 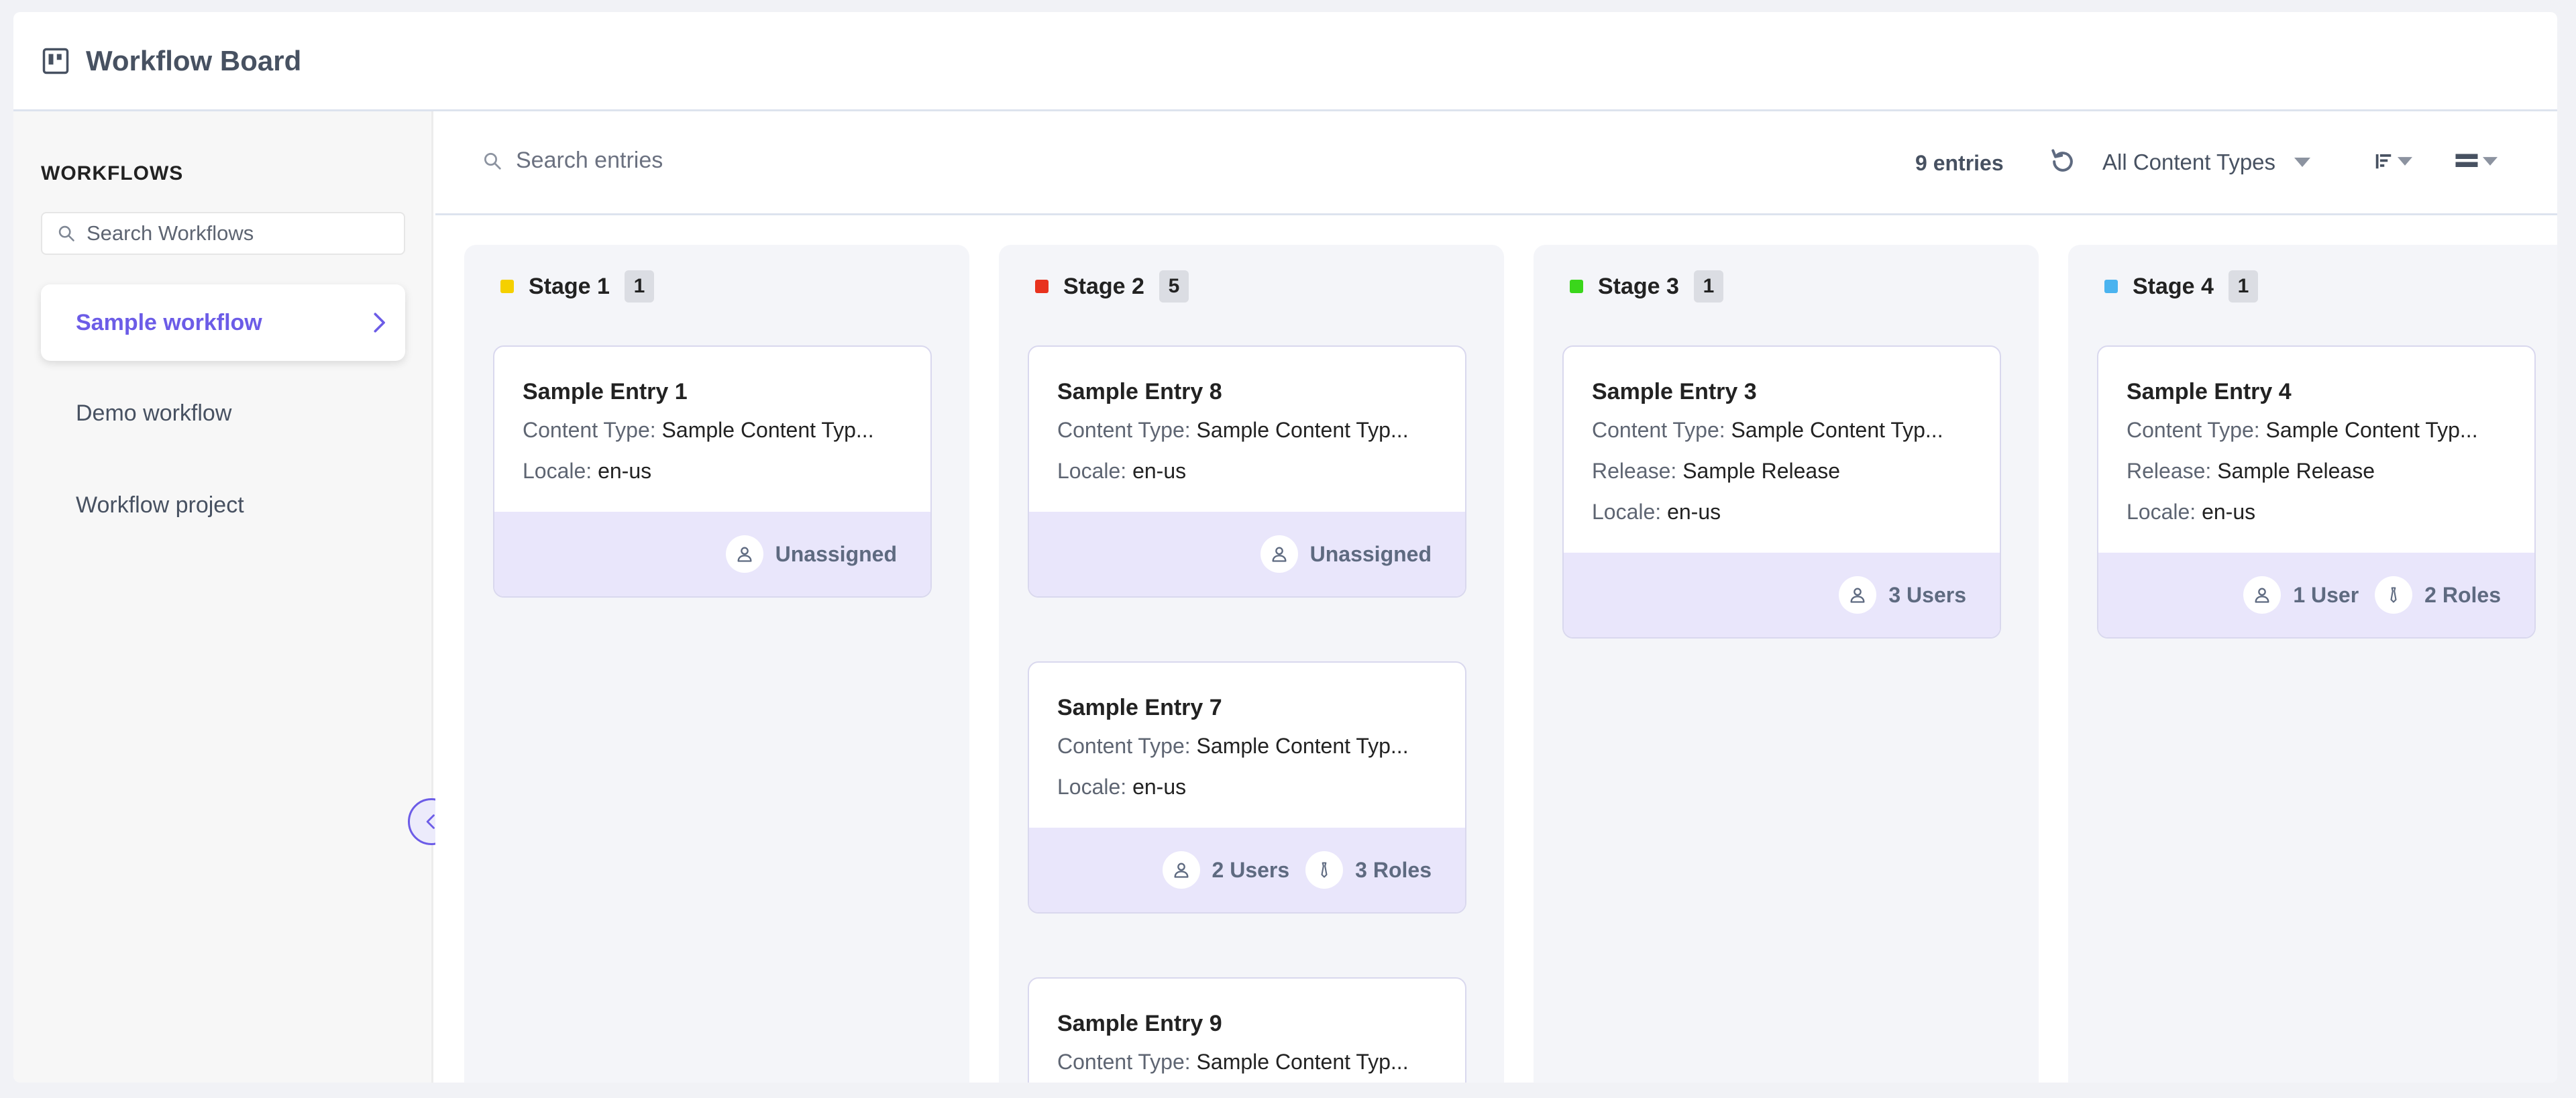 I want to click on sidebar-item-label: Workflow project, so click(x=160, y=505).